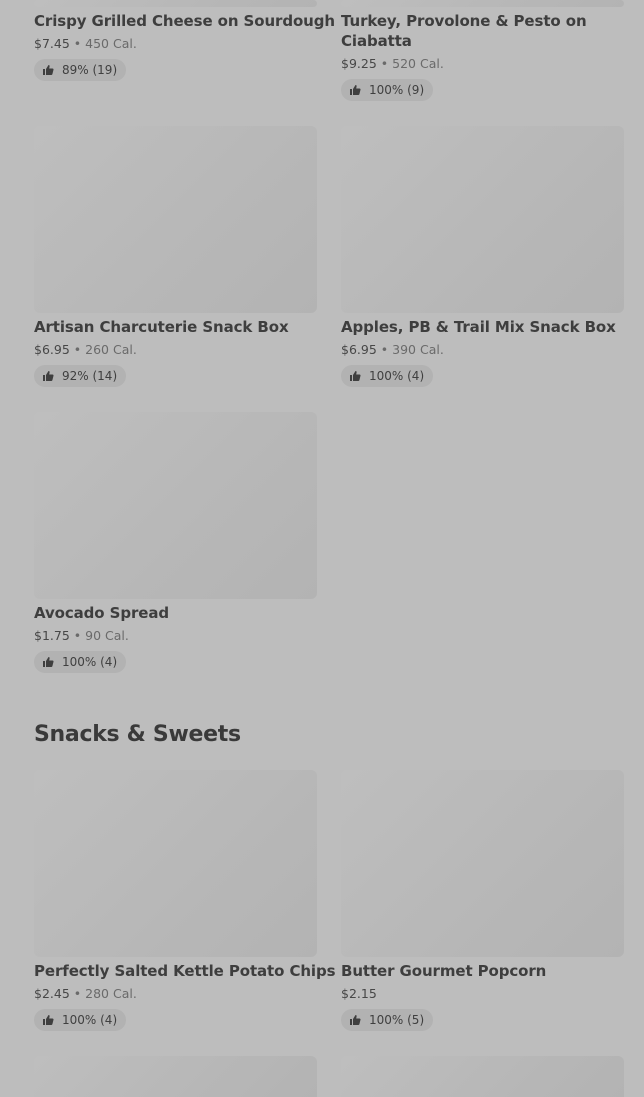 The height and width of the screenshot is (1097, 644). I want to click on rating-text: 92% (14), so click(90, 376).